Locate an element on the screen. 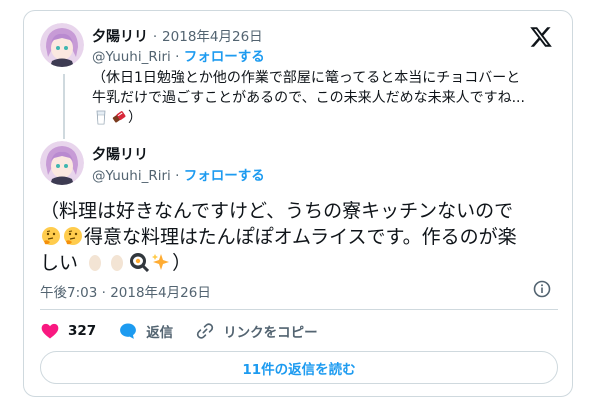 This screenshot has width=603, height=407. tweet-text-segment: しい is located at coordinates (59, 263).